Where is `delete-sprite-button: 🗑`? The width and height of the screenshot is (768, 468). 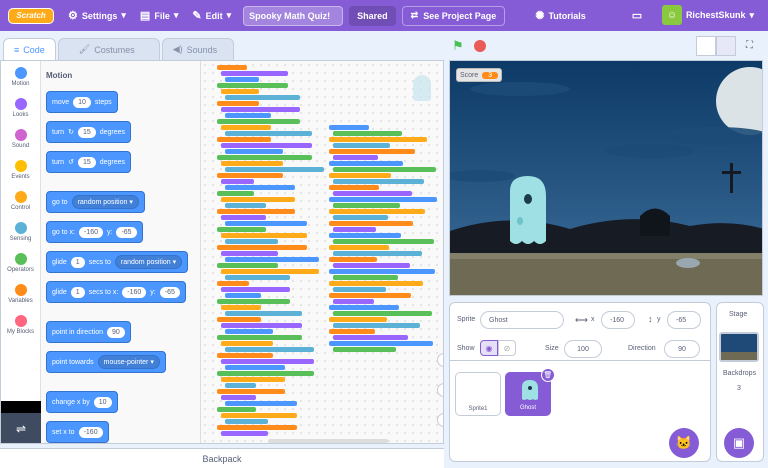
delete-sprite-button: 🗑 is located at coordinates (548, 375).